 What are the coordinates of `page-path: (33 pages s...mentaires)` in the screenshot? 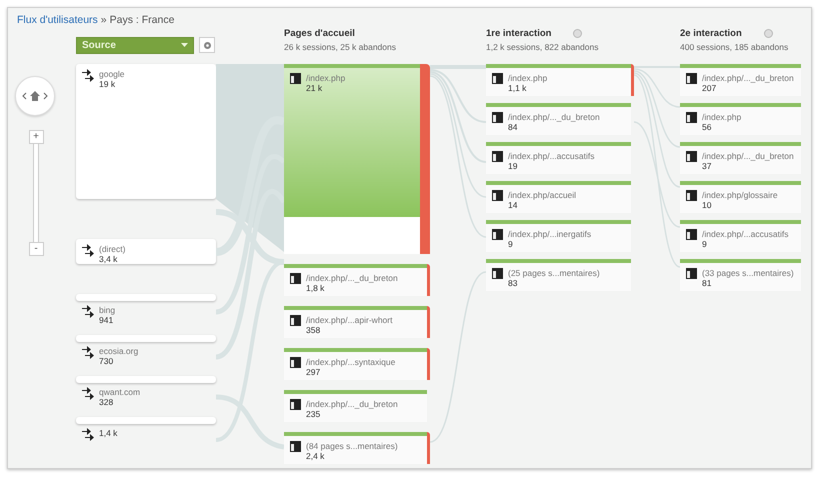 It's located at (748, 273).